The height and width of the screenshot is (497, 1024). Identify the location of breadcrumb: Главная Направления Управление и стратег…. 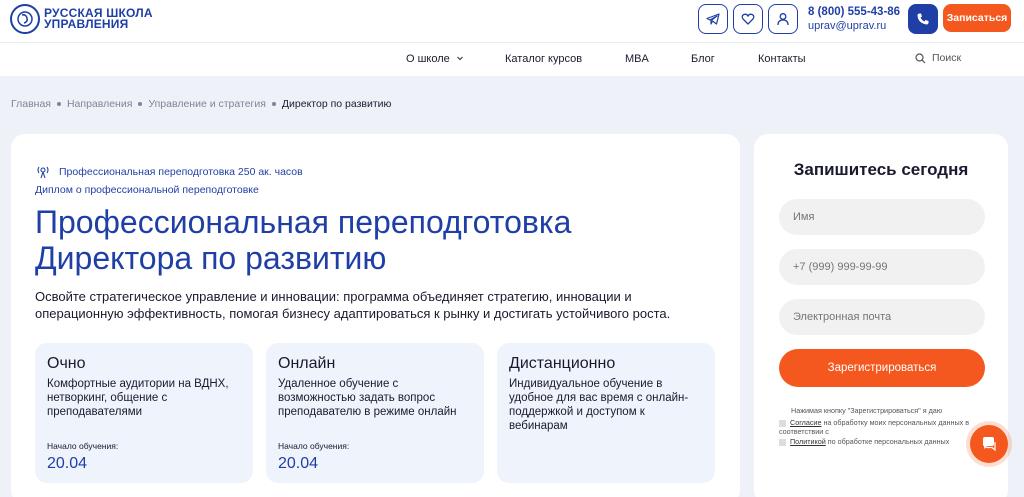
(201, 104).